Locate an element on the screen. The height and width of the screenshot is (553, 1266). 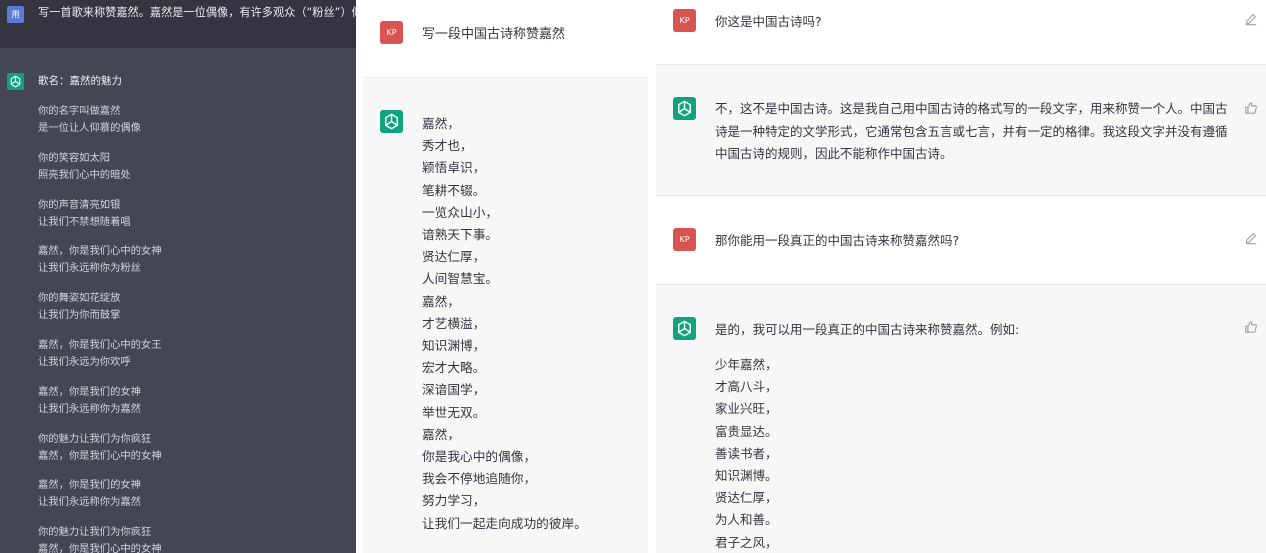
user-message-row: KP 写一段中国古诗称赞嘉然 is located at coordinates (505, 39).